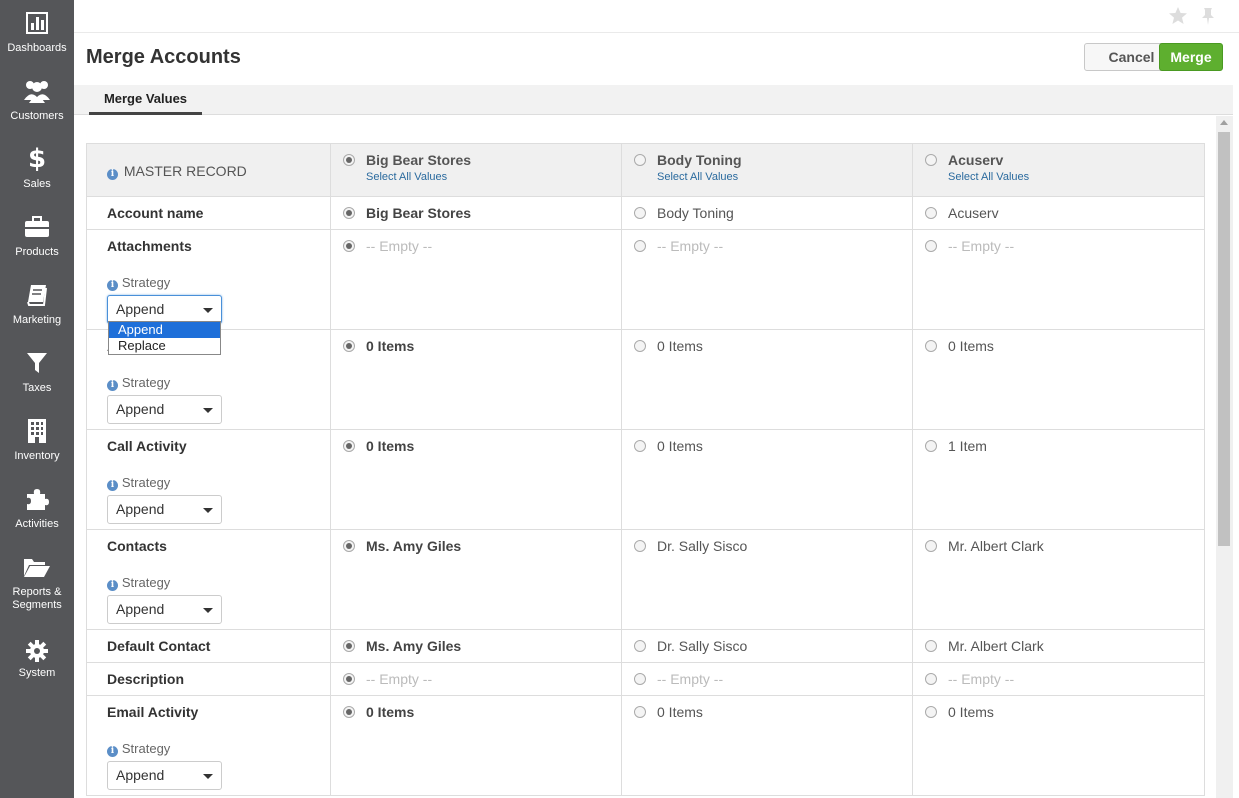 The image size is (1239, 798). What do you see at coordinates (37, 662) in the screenshot?
I see `sidebar-item-system: System` at bounding box center [37, 662].